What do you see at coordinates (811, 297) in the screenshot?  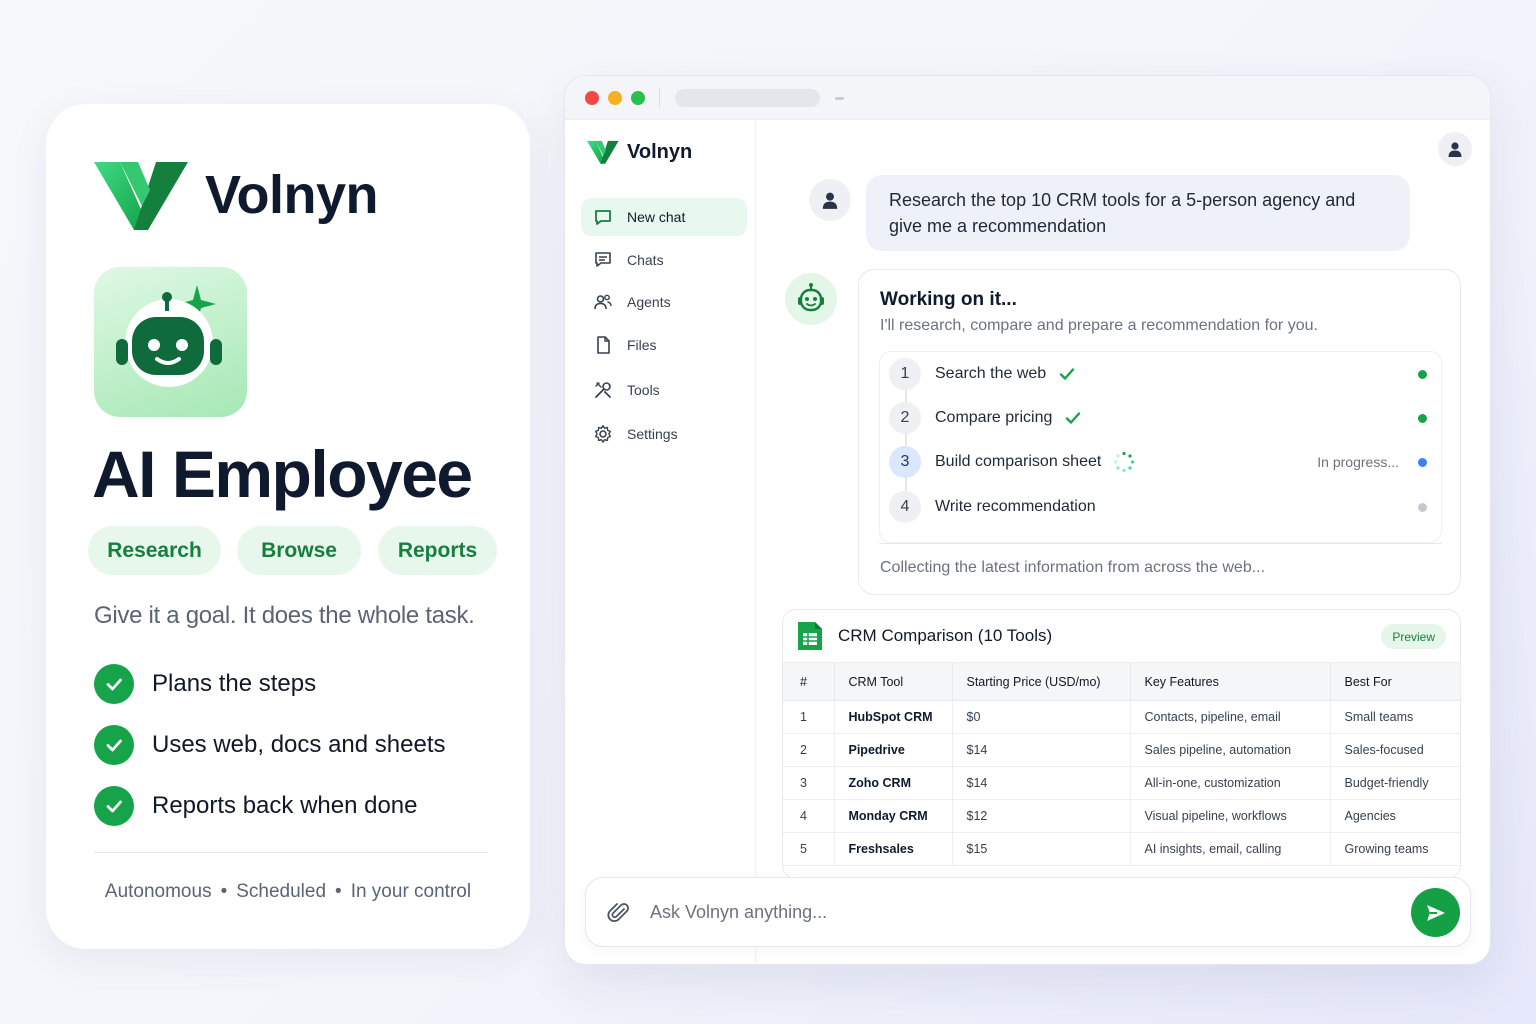 I see `robot-icon` at bounding box center [811, 297].